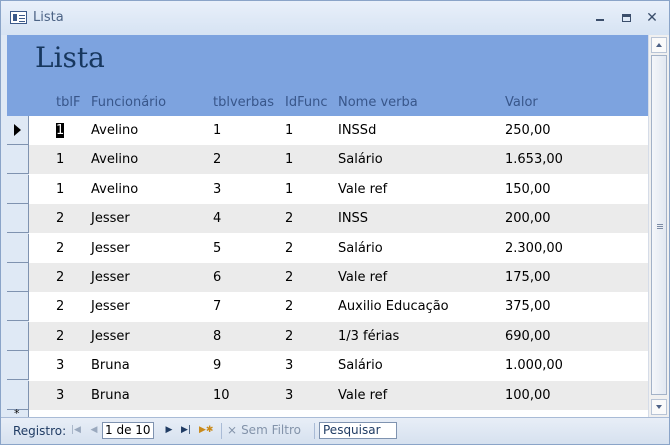 This screenshot has height=445, width=670. I want to click on cell-valor: 2.300,00, so click(534, 248).